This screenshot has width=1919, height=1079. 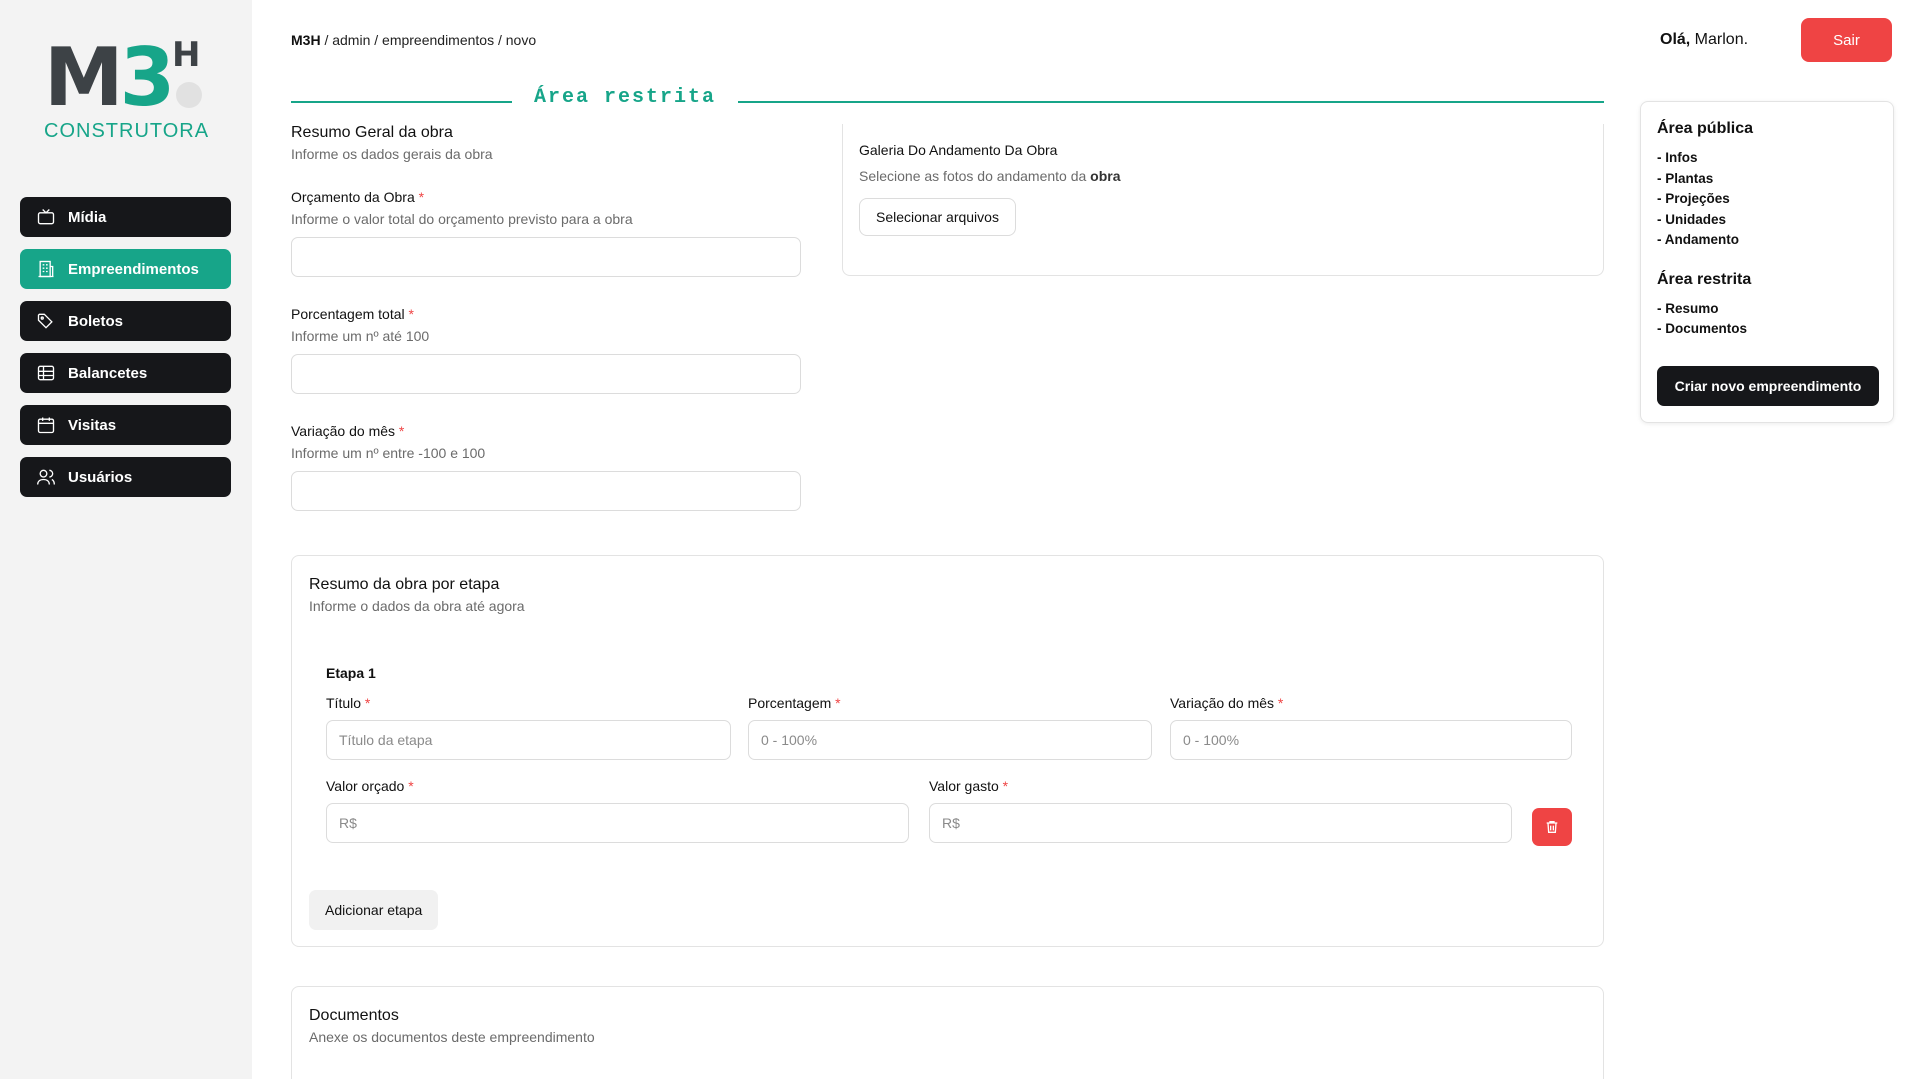 What do you see at coordinates (546, 257) in the screenshot?
I see `orcamento-input` at bounding box center [546, 257].